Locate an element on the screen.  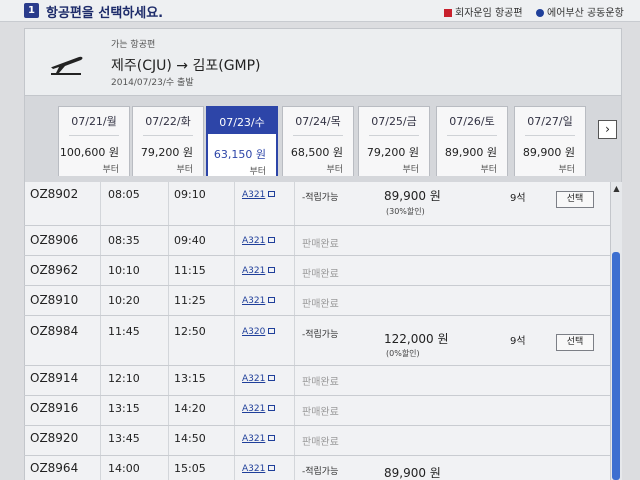
discount-rate: (0%할인) is located at coordinates (403, 353).